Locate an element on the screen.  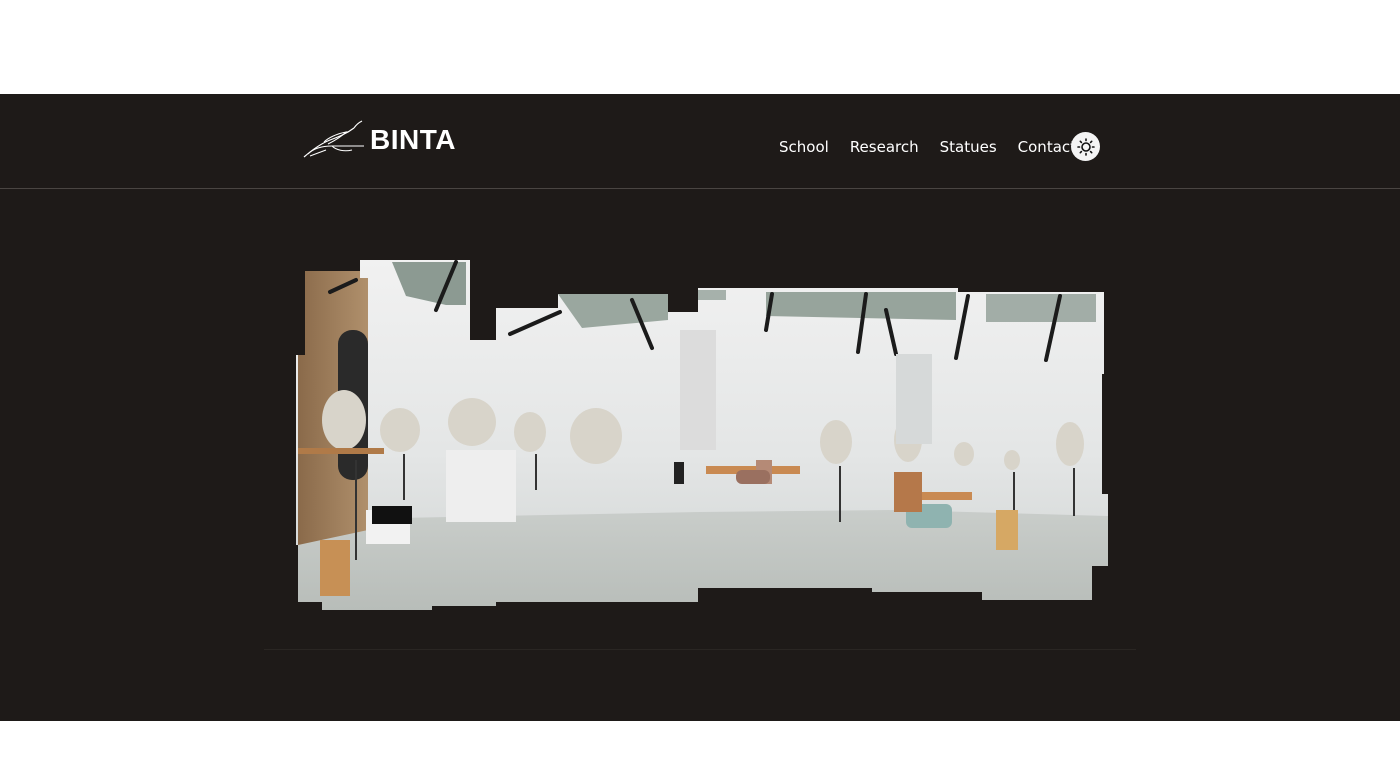
theme-toggle-button is located at coordinates (1085, 146).